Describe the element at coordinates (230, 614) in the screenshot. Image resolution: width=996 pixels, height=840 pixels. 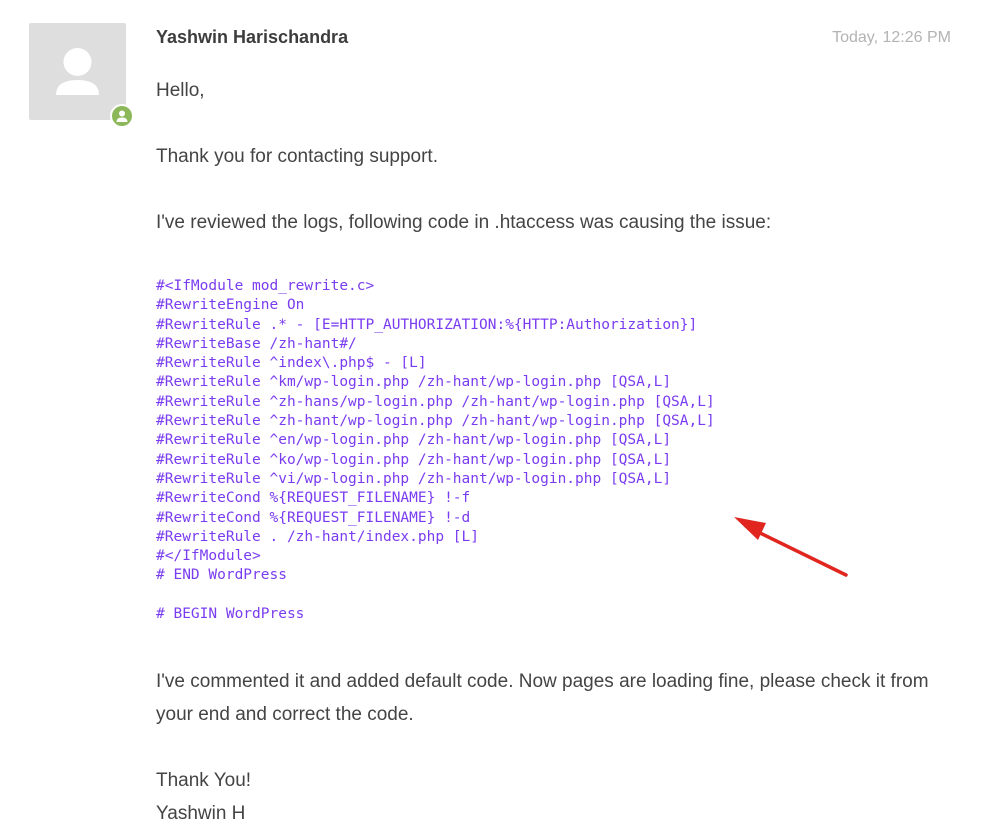
I see `code-line: # BEGIN WordPress` at that location.